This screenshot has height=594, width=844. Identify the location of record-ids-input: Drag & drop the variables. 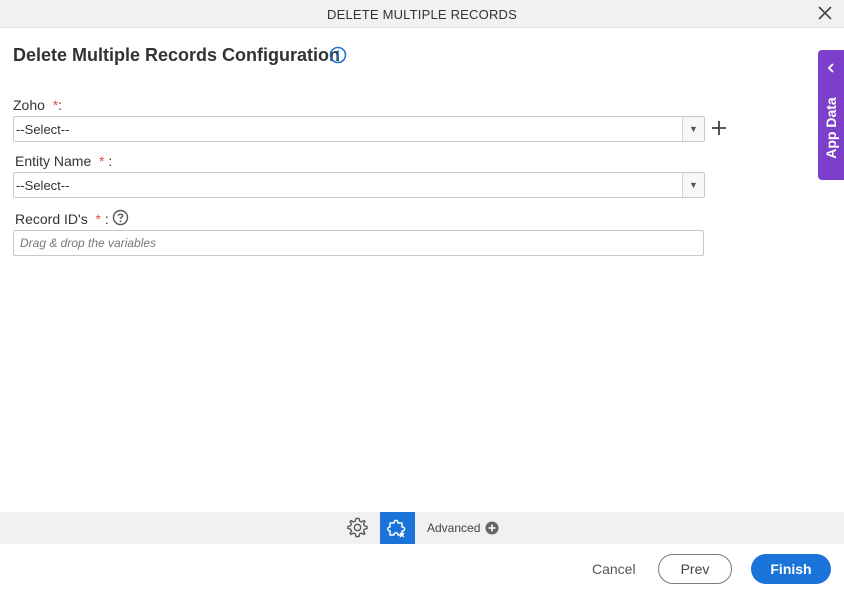
(358, 243).